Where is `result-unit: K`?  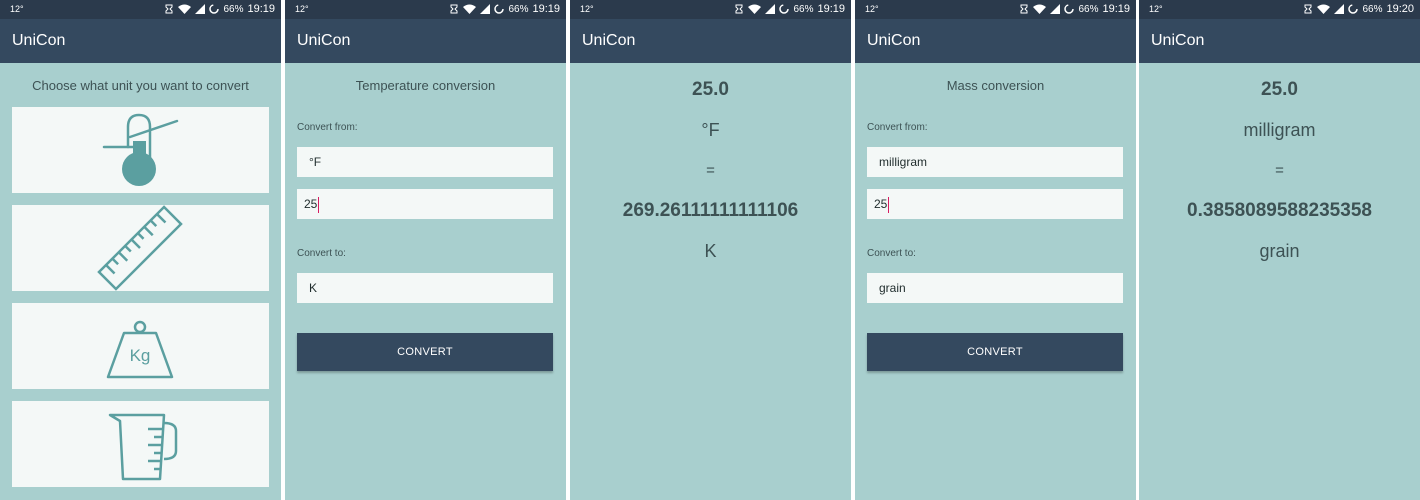 result-unit: K is located at coordinates (710, 251).